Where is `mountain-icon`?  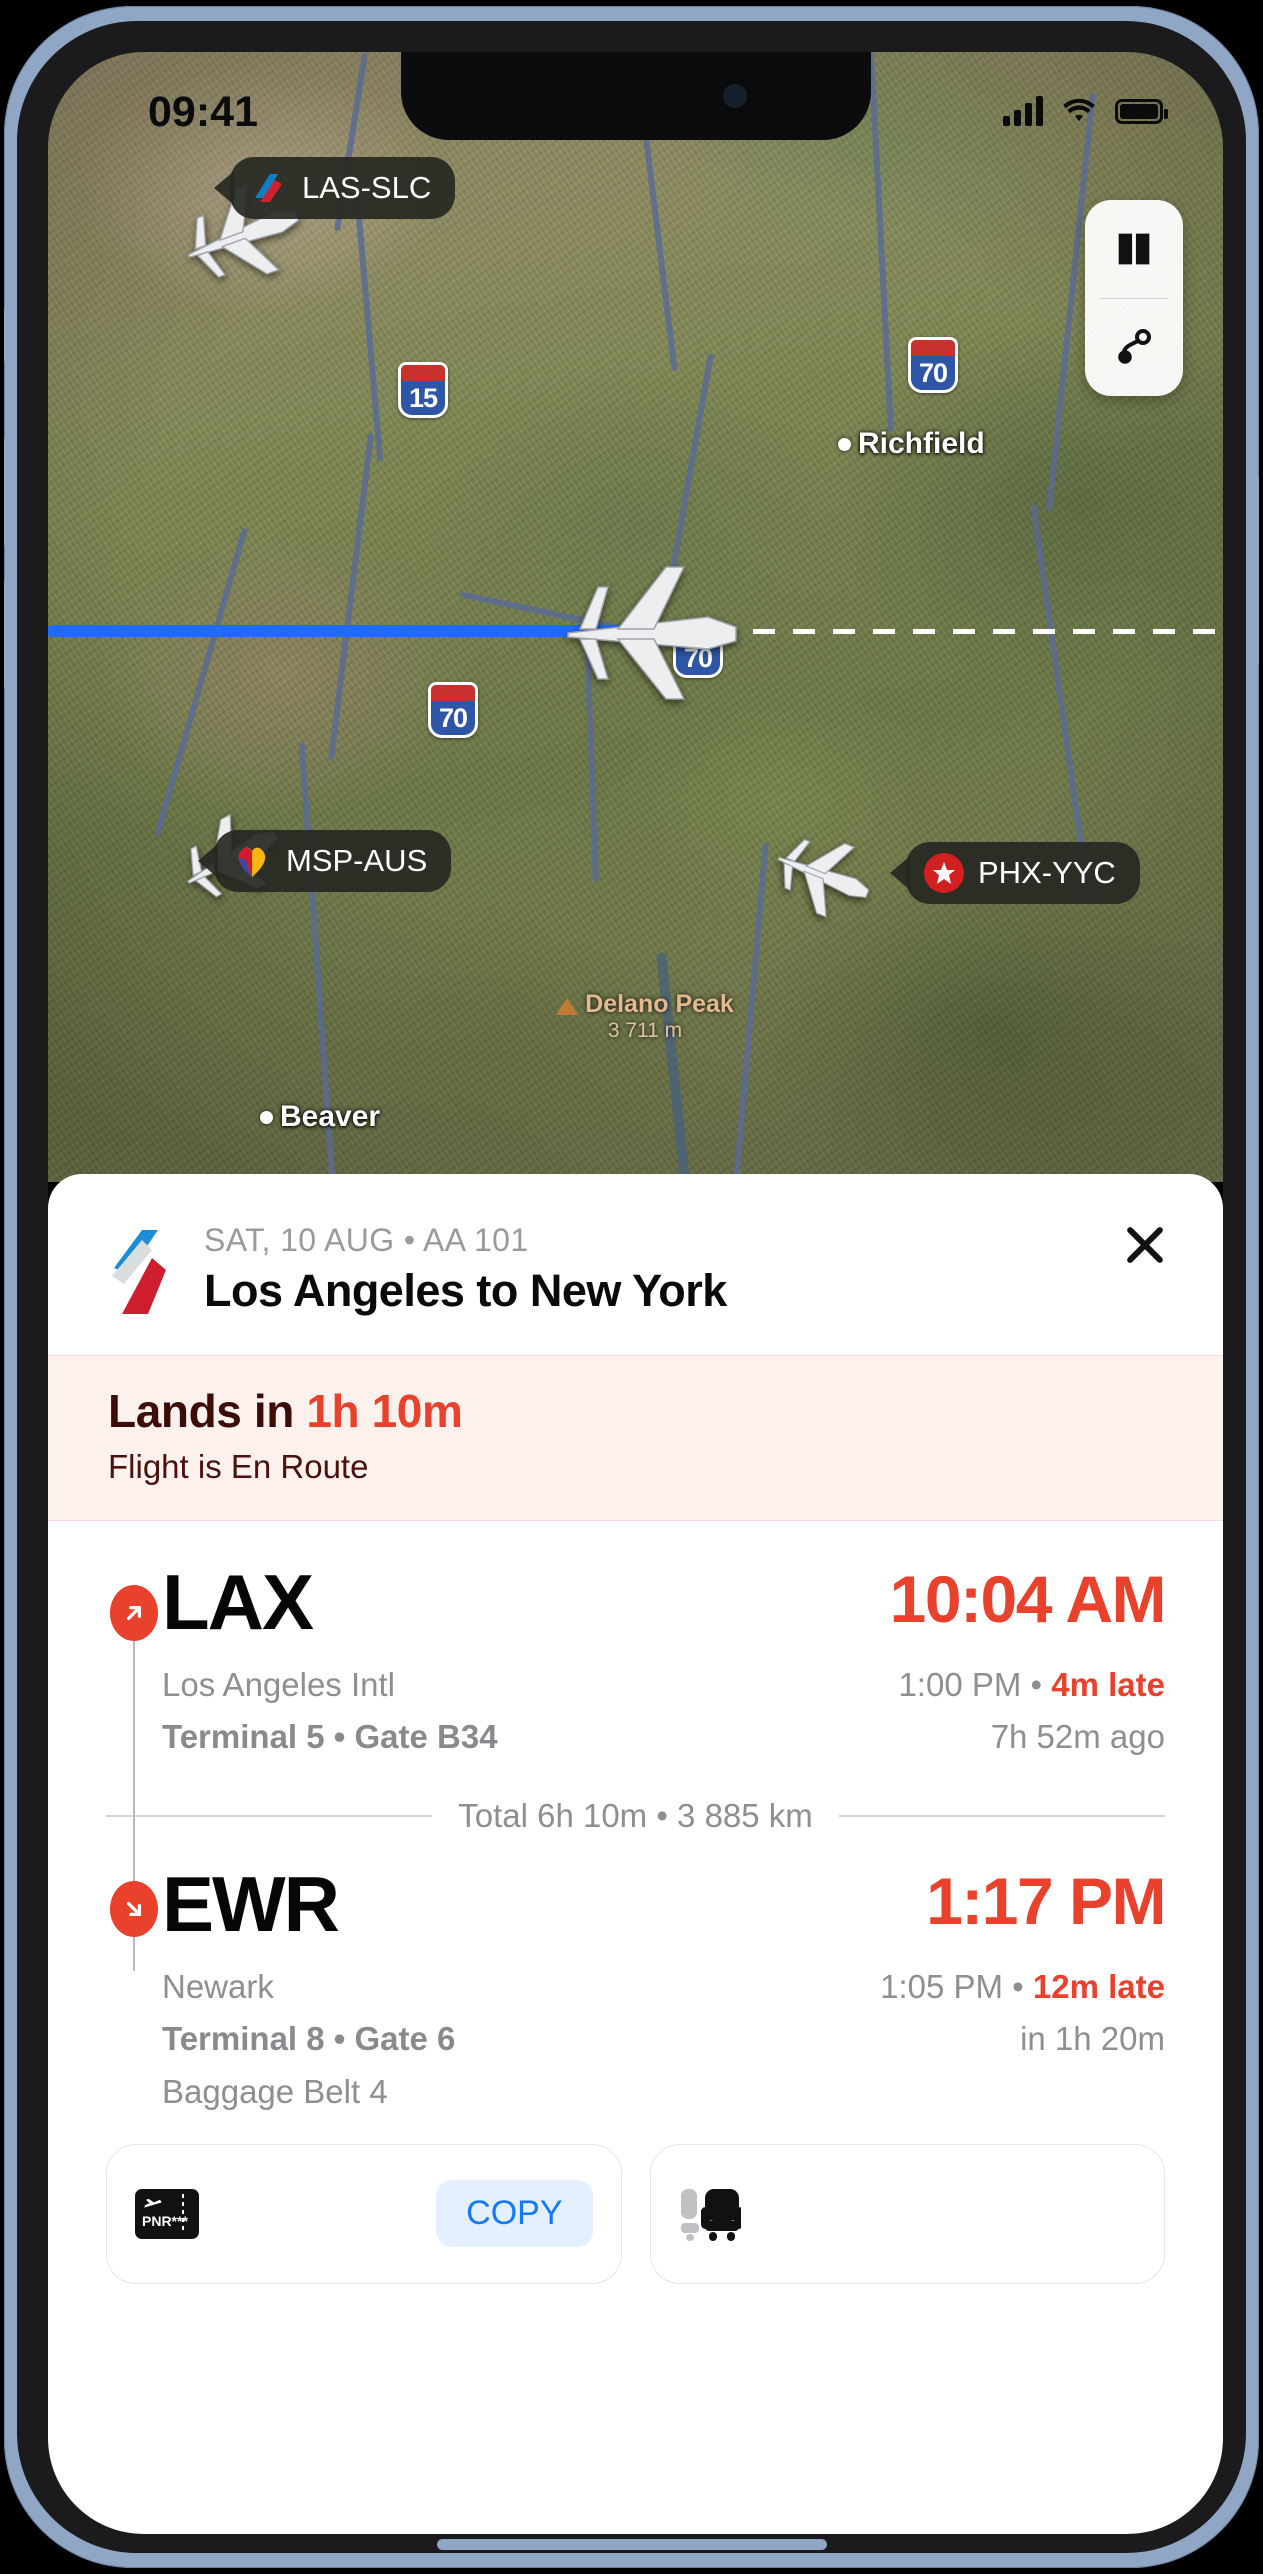
mountain-icon is located at coordinates (567, 1006).